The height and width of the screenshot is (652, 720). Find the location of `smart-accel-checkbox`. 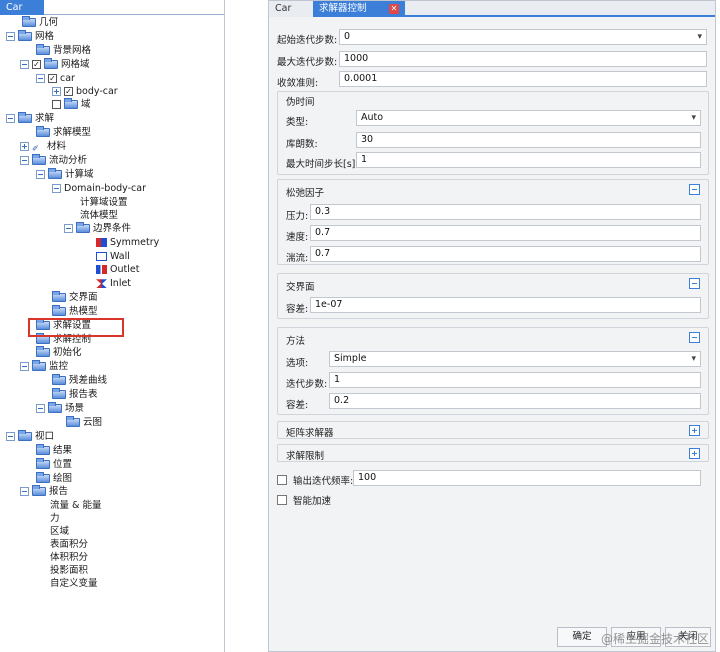

smart-accel-checkbox is located at coordinates (282, 500).